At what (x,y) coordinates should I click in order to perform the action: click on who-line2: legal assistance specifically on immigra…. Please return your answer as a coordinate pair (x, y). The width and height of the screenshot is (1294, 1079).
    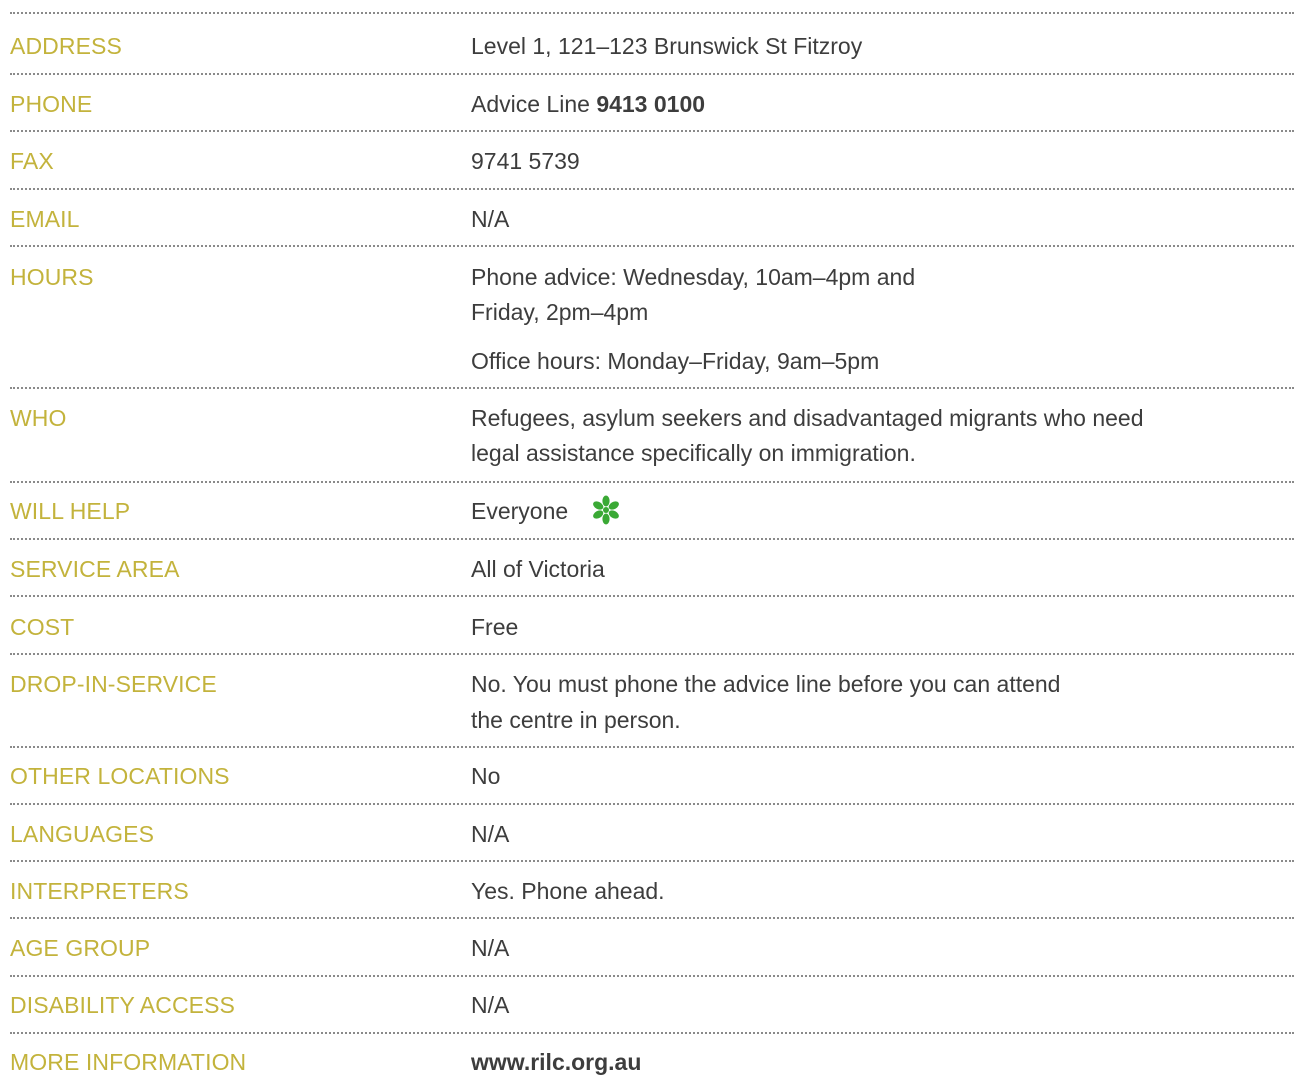
    Looking at the image, I should click on (693, 453).